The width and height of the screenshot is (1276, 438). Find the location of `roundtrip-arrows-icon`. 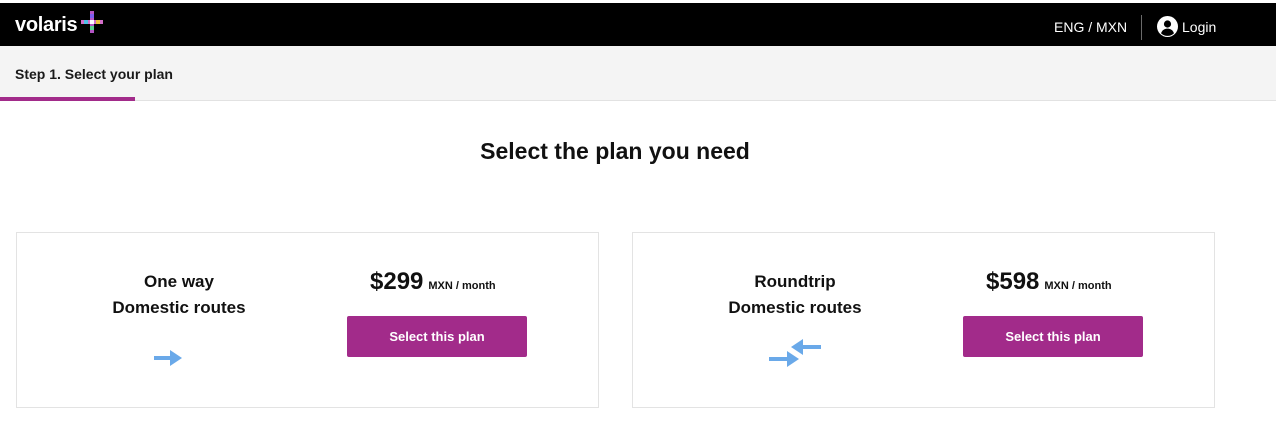

roundtrip-arrows-icon is located at coordinates (795, 353).